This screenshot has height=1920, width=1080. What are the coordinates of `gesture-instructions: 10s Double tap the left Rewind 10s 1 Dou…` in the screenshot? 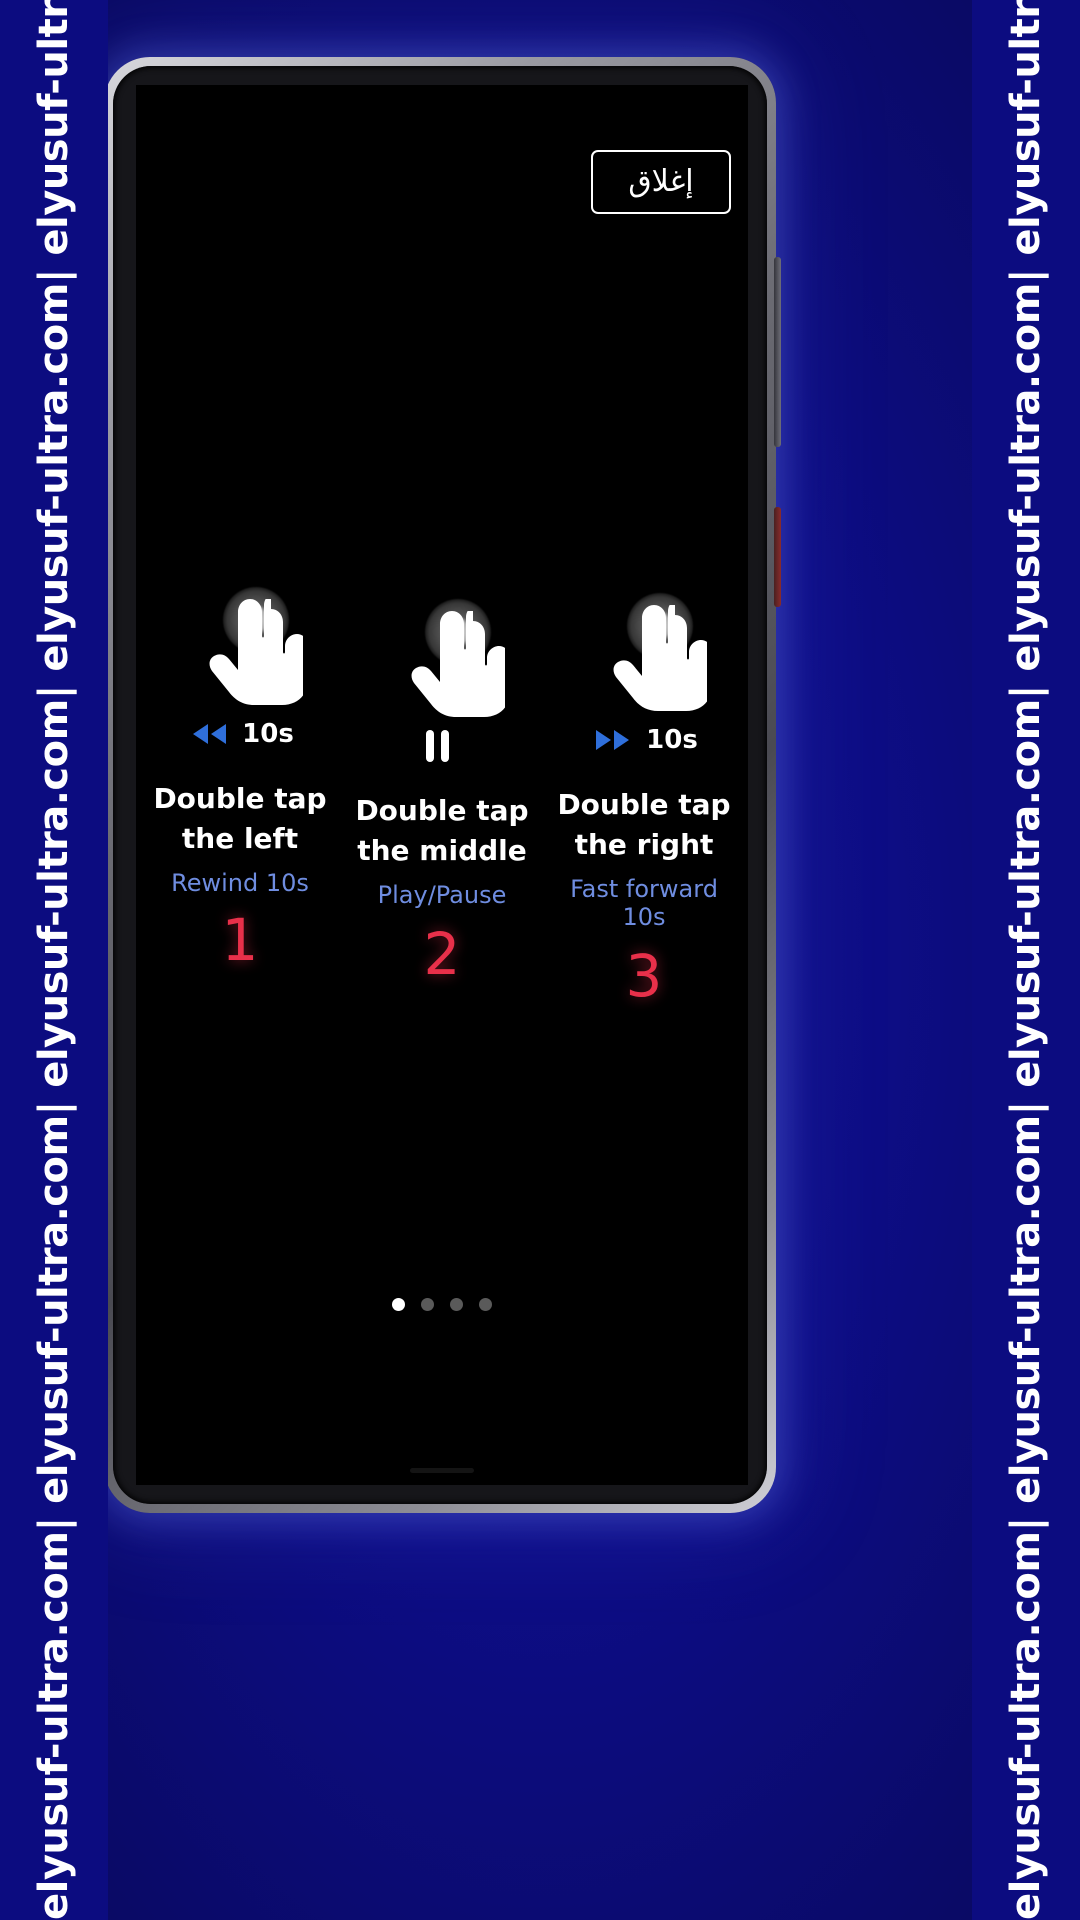 It's located at (442, 795).